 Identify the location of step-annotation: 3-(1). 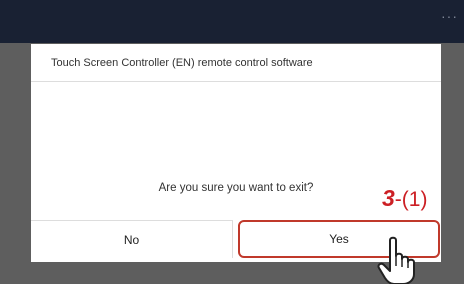
(404, 199).